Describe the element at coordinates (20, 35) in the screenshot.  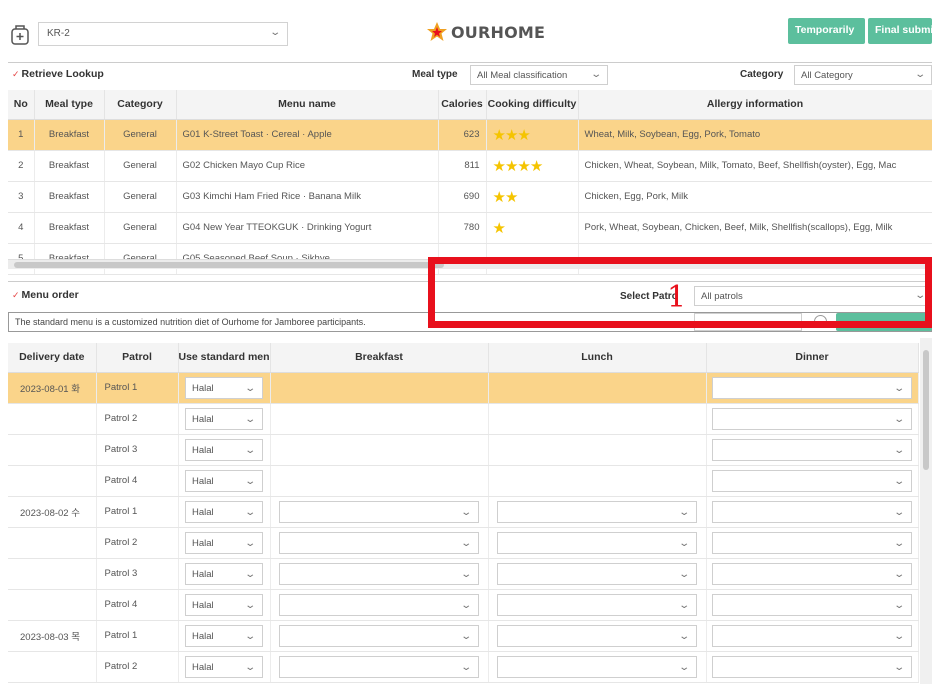
I see `lunchbox-icon` at that location.